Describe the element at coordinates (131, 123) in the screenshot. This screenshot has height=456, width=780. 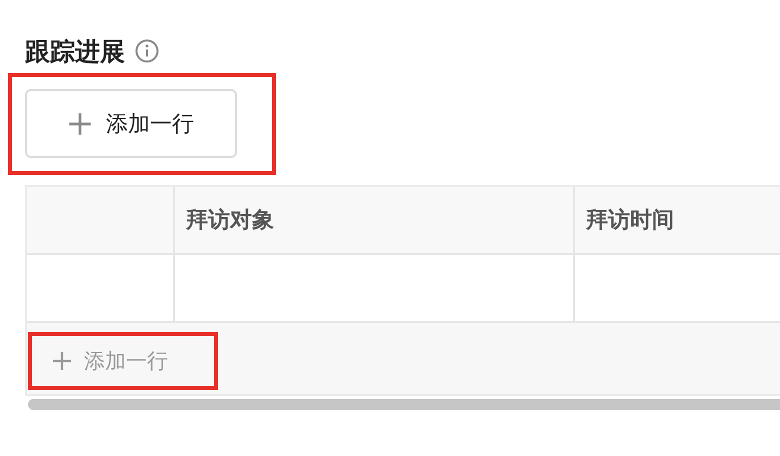
I see `add-row-button: 添加一行` at that location.